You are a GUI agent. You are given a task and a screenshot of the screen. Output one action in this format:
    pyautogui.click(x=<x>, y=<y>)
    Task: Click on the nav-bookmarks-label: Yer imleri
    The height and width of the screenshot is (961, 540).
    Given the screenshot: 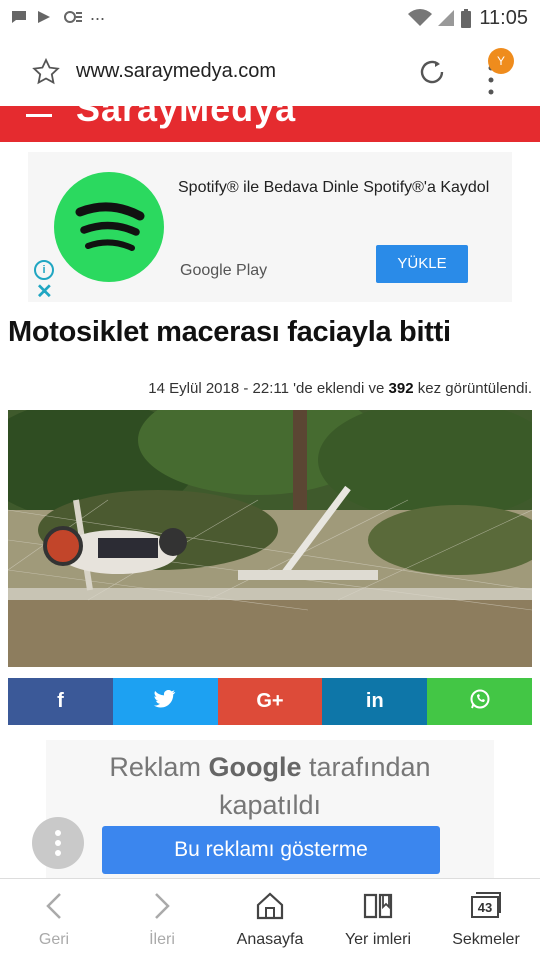 What is the action you would take?
    pyautogui.click(x=378, y=939)
    